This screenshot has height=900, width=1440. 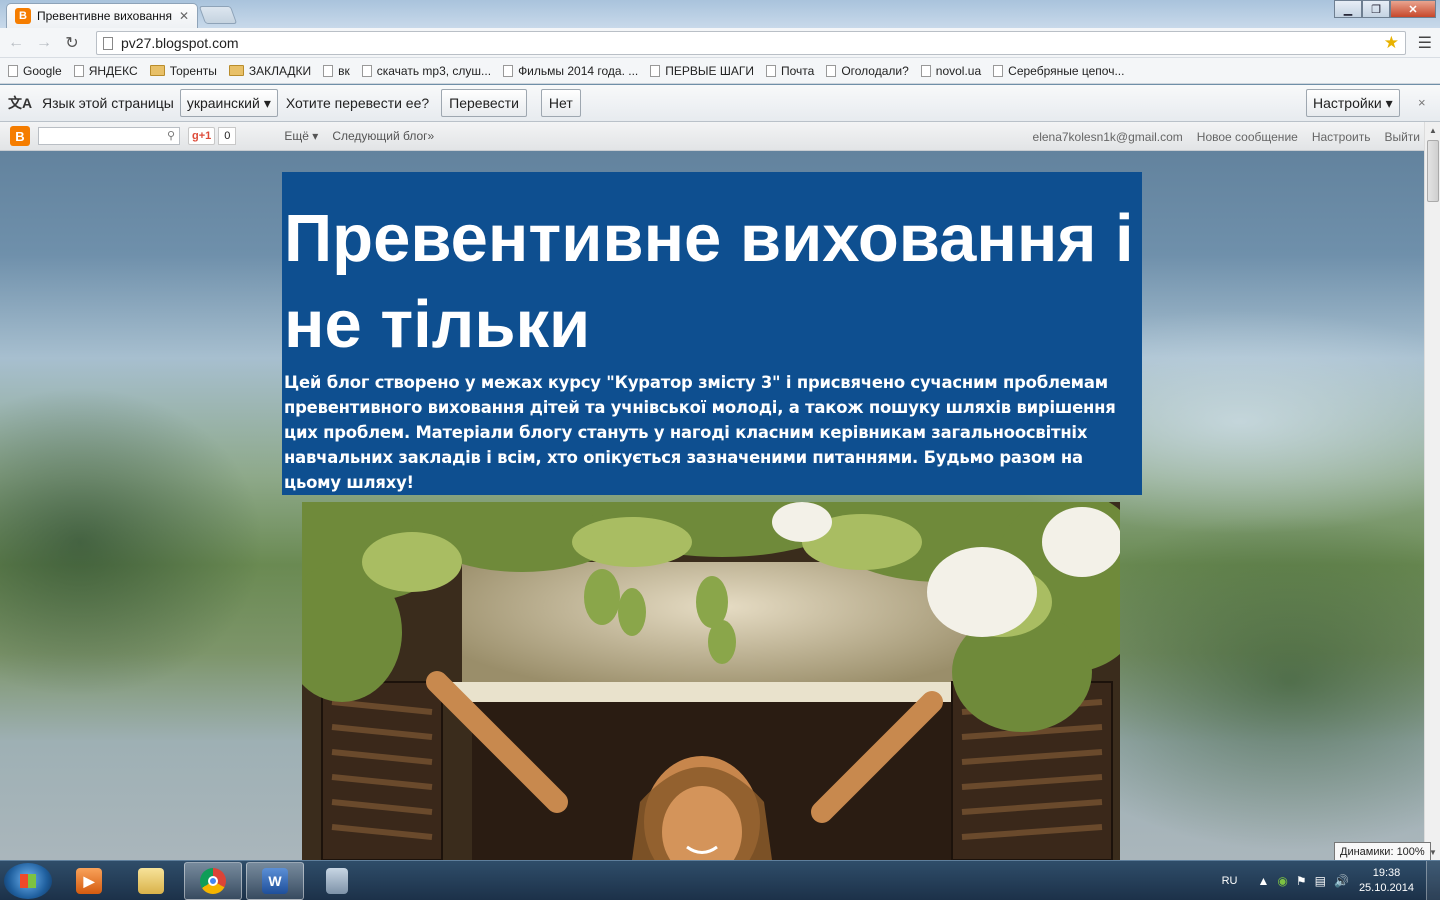 I want to click on address-bar: pv27.blogspot.com ★, so click(x=751, y=43).